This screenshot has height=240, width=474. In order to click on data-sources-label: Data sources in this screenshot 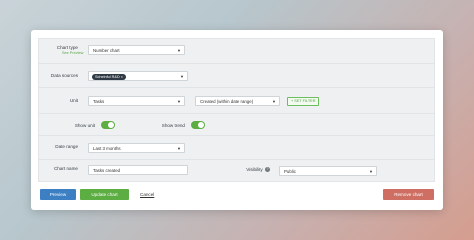, I will do `click(64, 75)`.